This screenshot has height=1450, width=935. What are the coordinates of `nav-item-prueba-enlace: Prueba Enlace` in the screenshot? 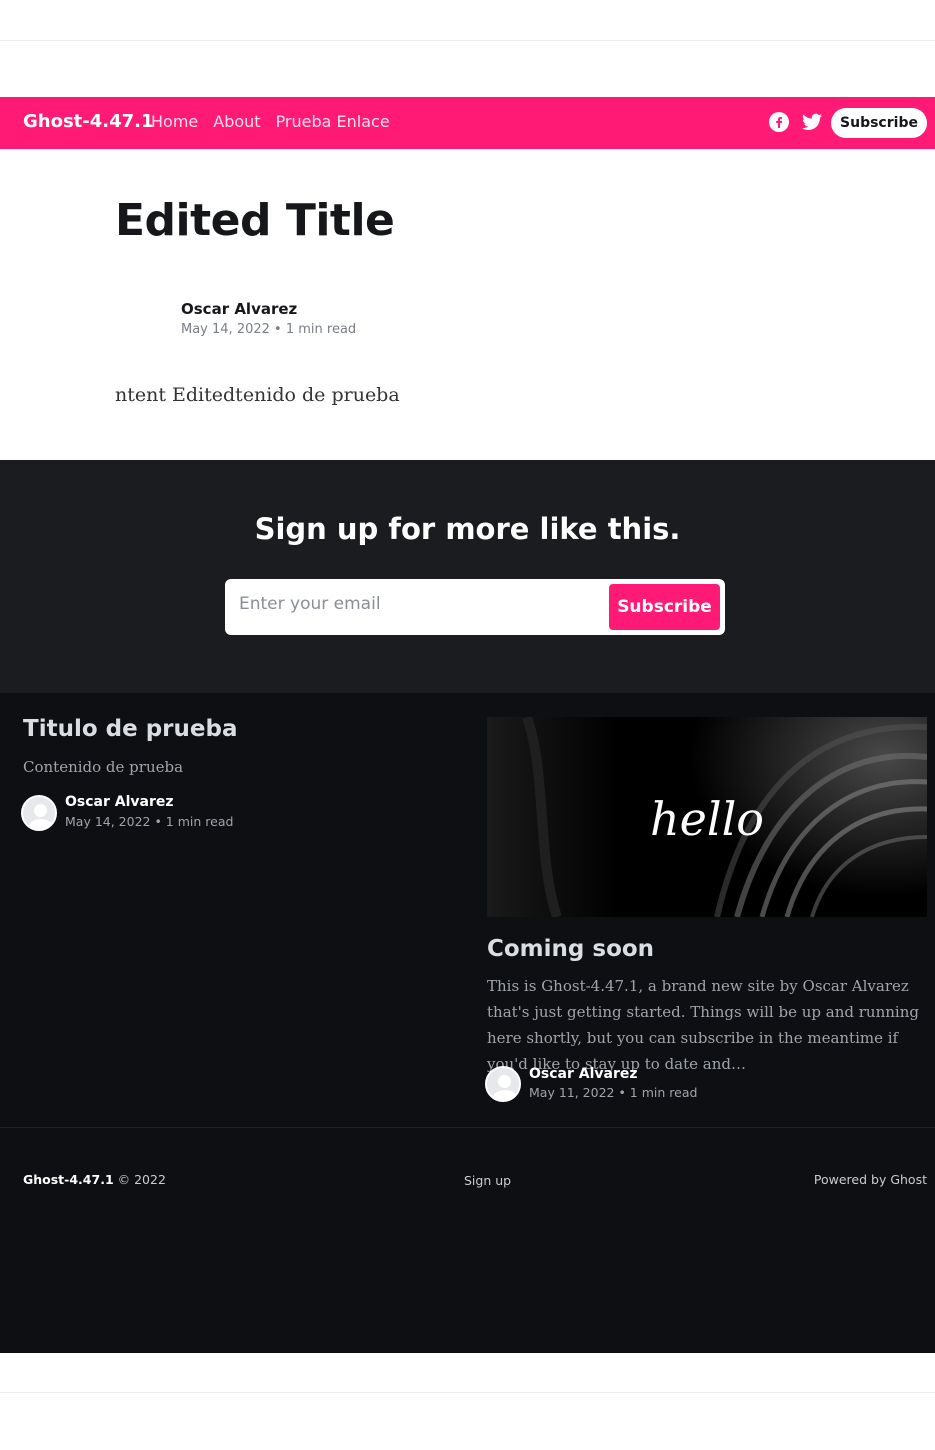 It's located at (333, 121).